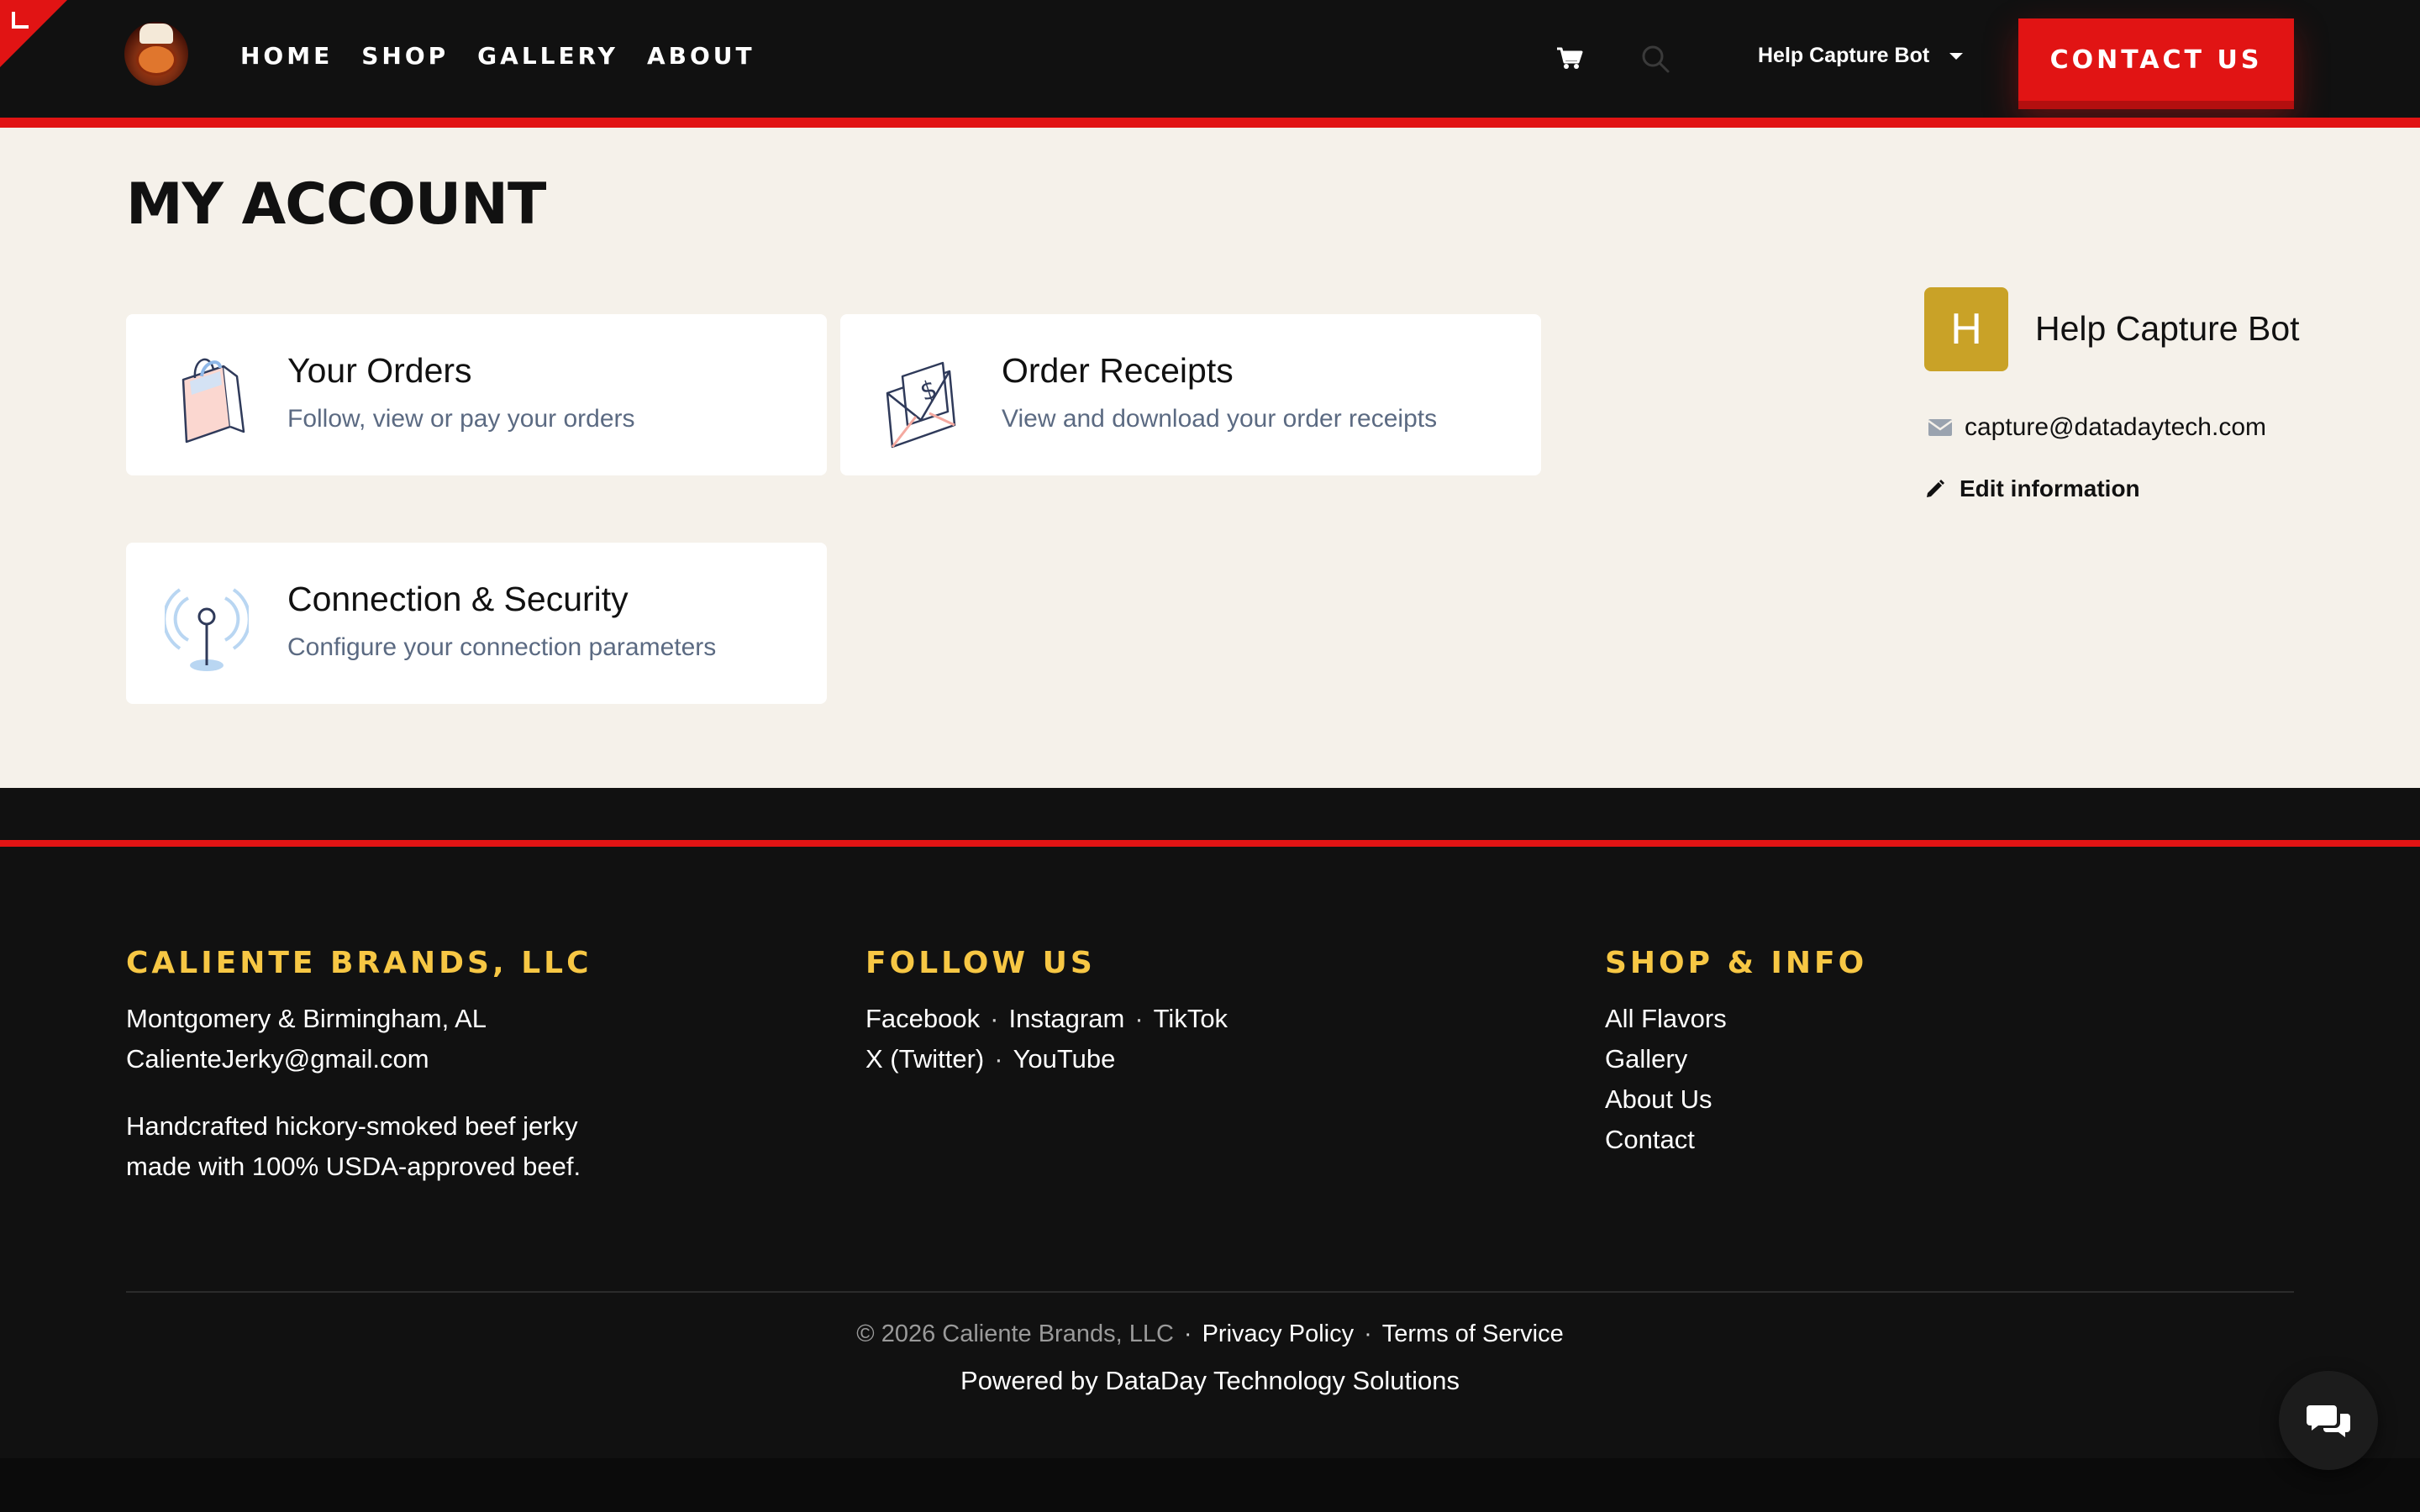 The width and height of the screenshot is (2420, 1512). What do you see at coordinates (1118, 370) in the screenshot?
I see `card-title: Order Receipts` at bounding box center [1118, 370].